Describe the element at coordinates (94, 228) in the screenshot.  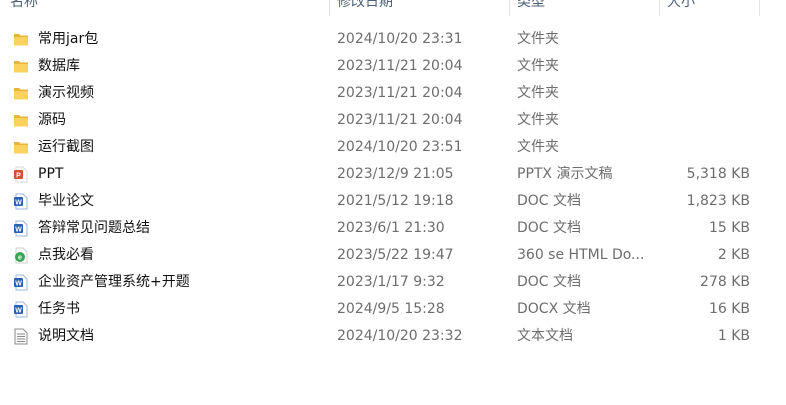
I see `file-name: 答辩常见问题总结` at that location.